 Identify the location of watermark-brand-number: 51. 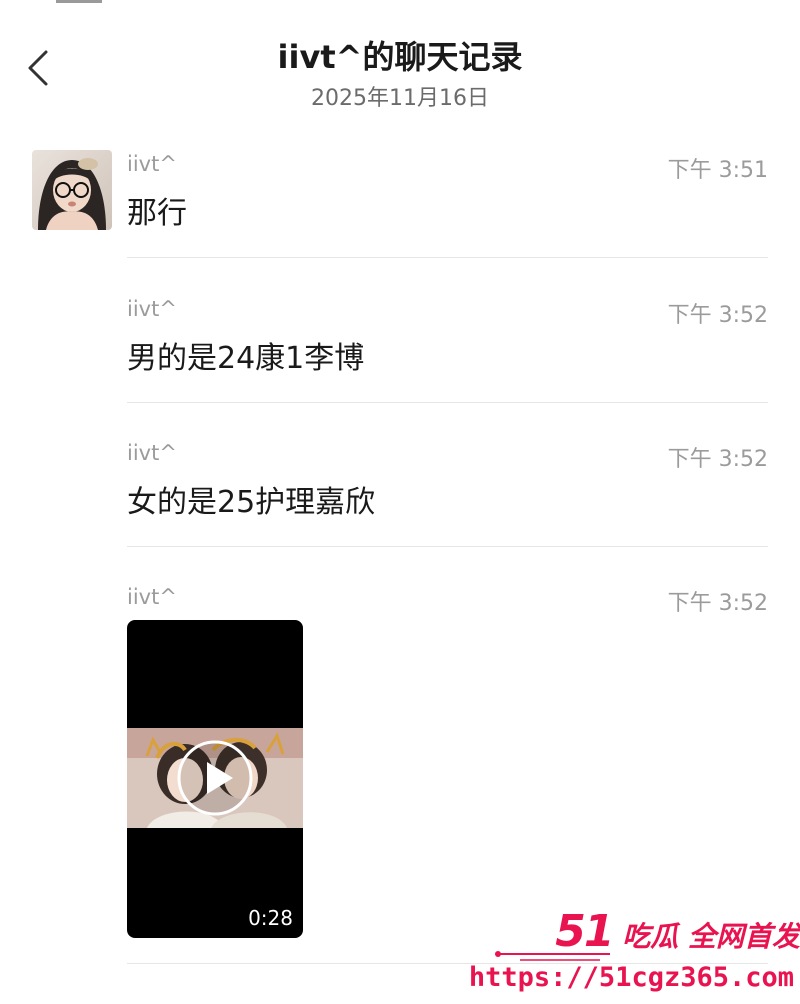
(584, 931).